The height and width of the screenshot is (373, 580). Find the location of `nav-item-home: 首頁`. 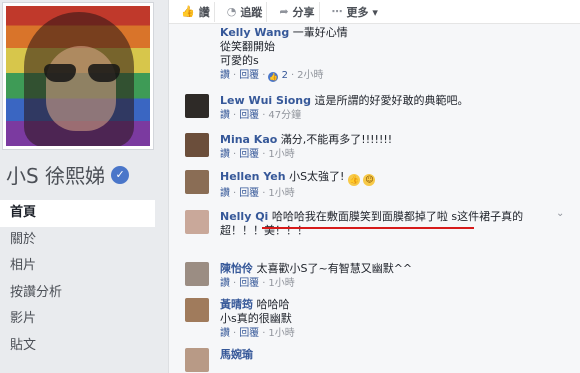

nav-item-home: 首頁 is located at coordinates (79, 213).